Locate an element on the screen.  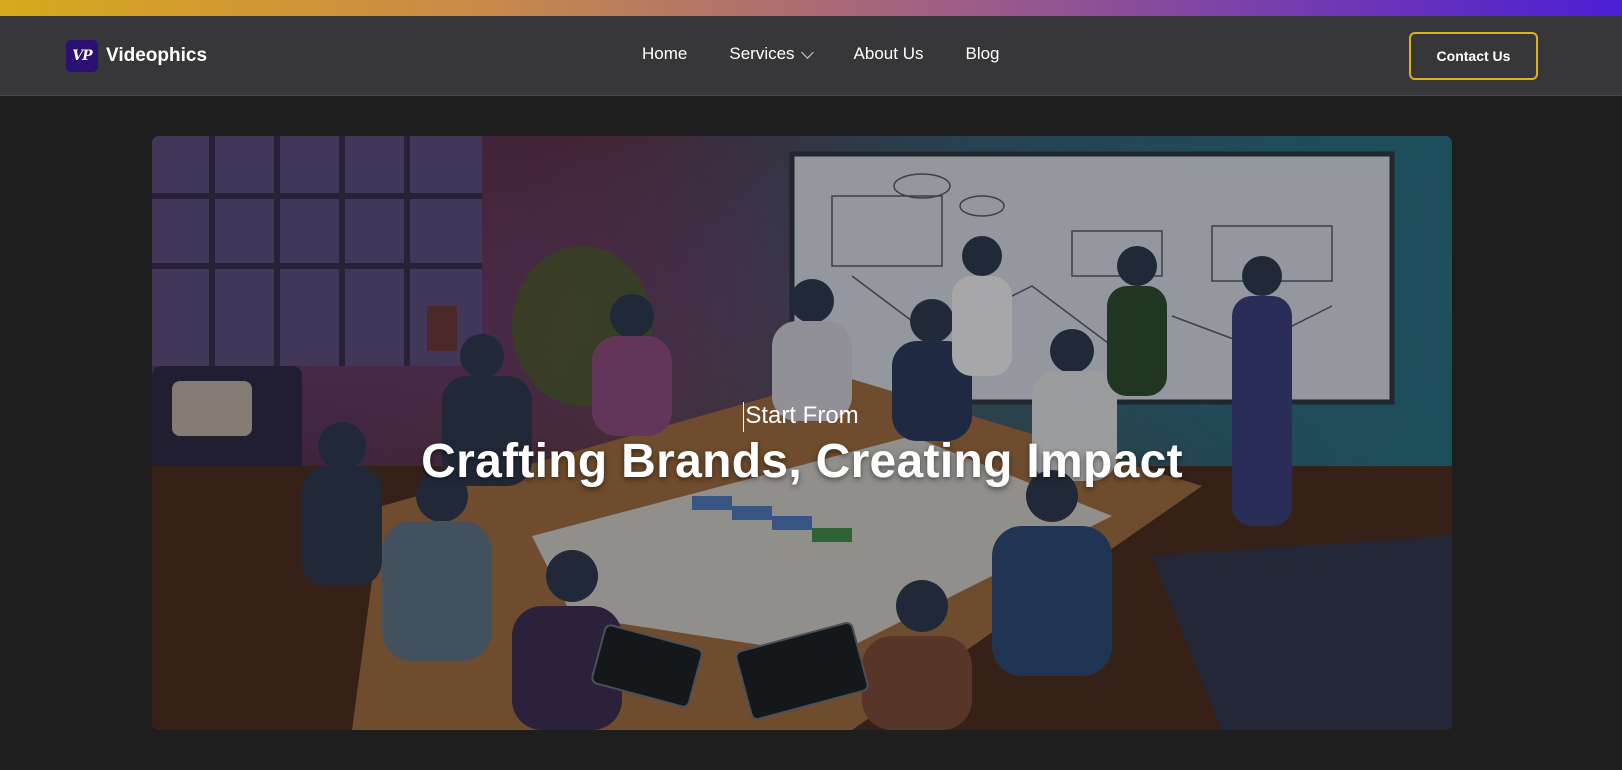
top-gradient-strip is located at coordinates (811, 8).